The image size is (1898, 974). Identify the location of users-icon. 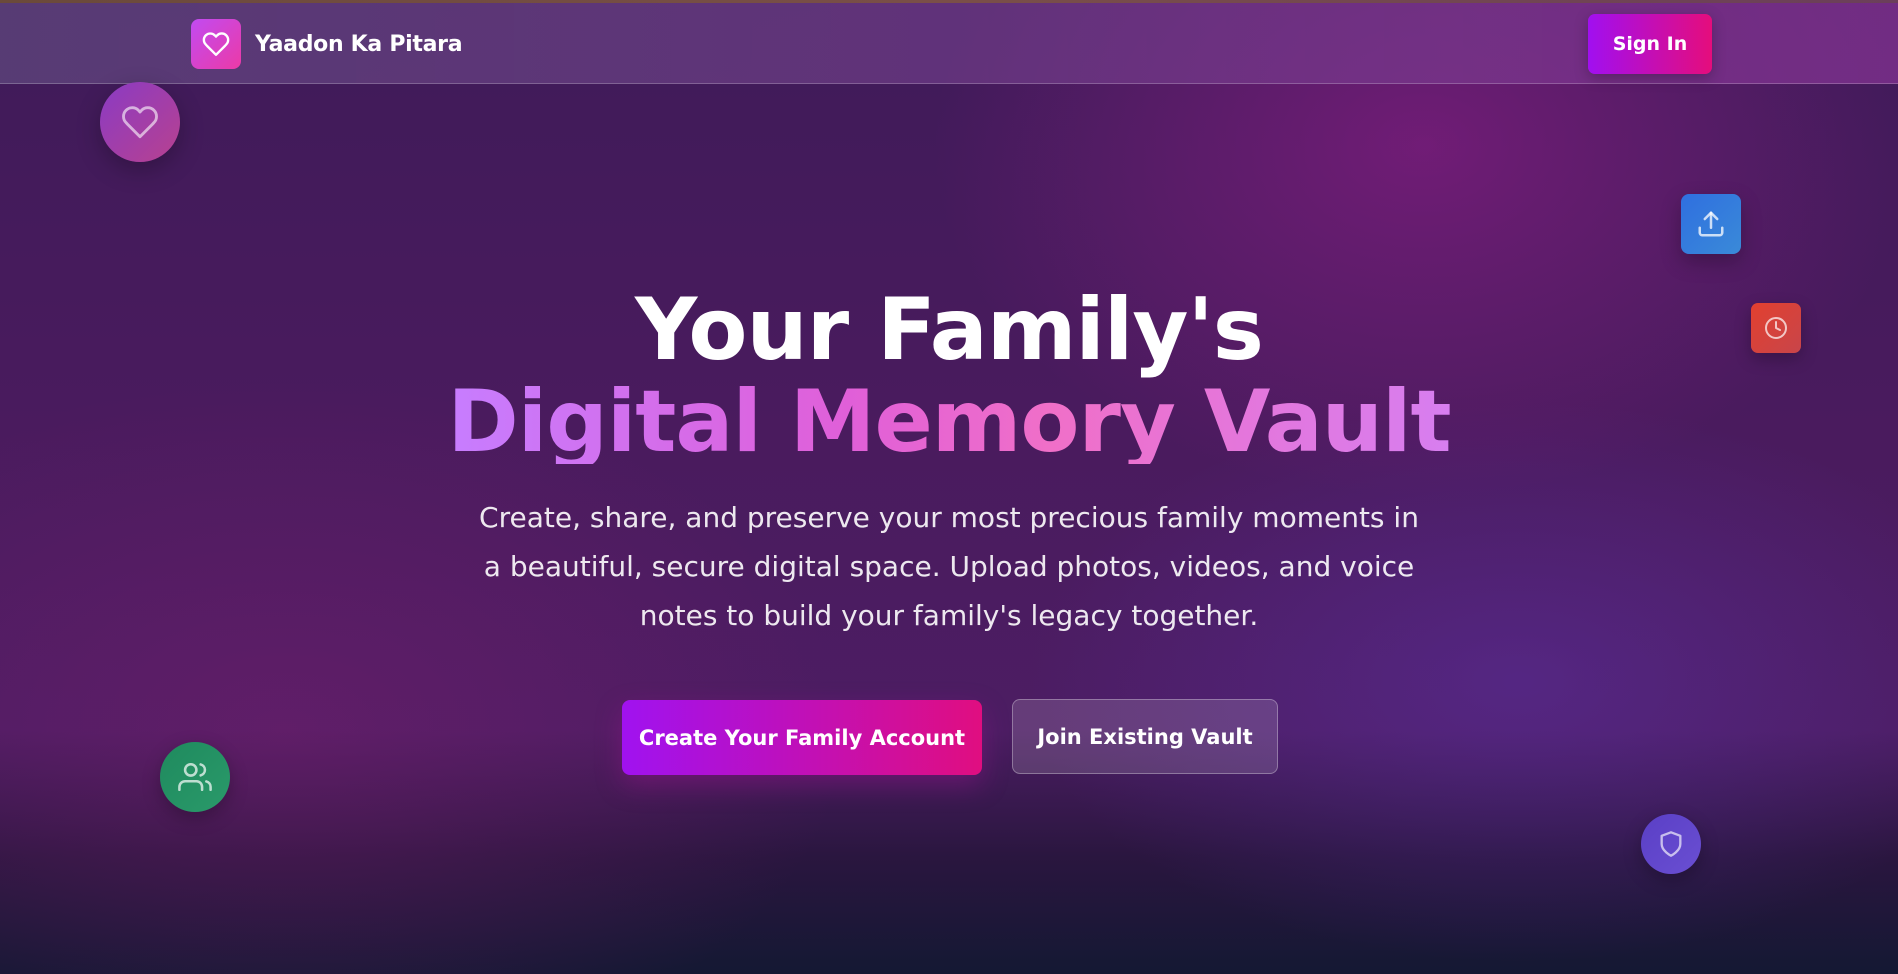
(195, 777).